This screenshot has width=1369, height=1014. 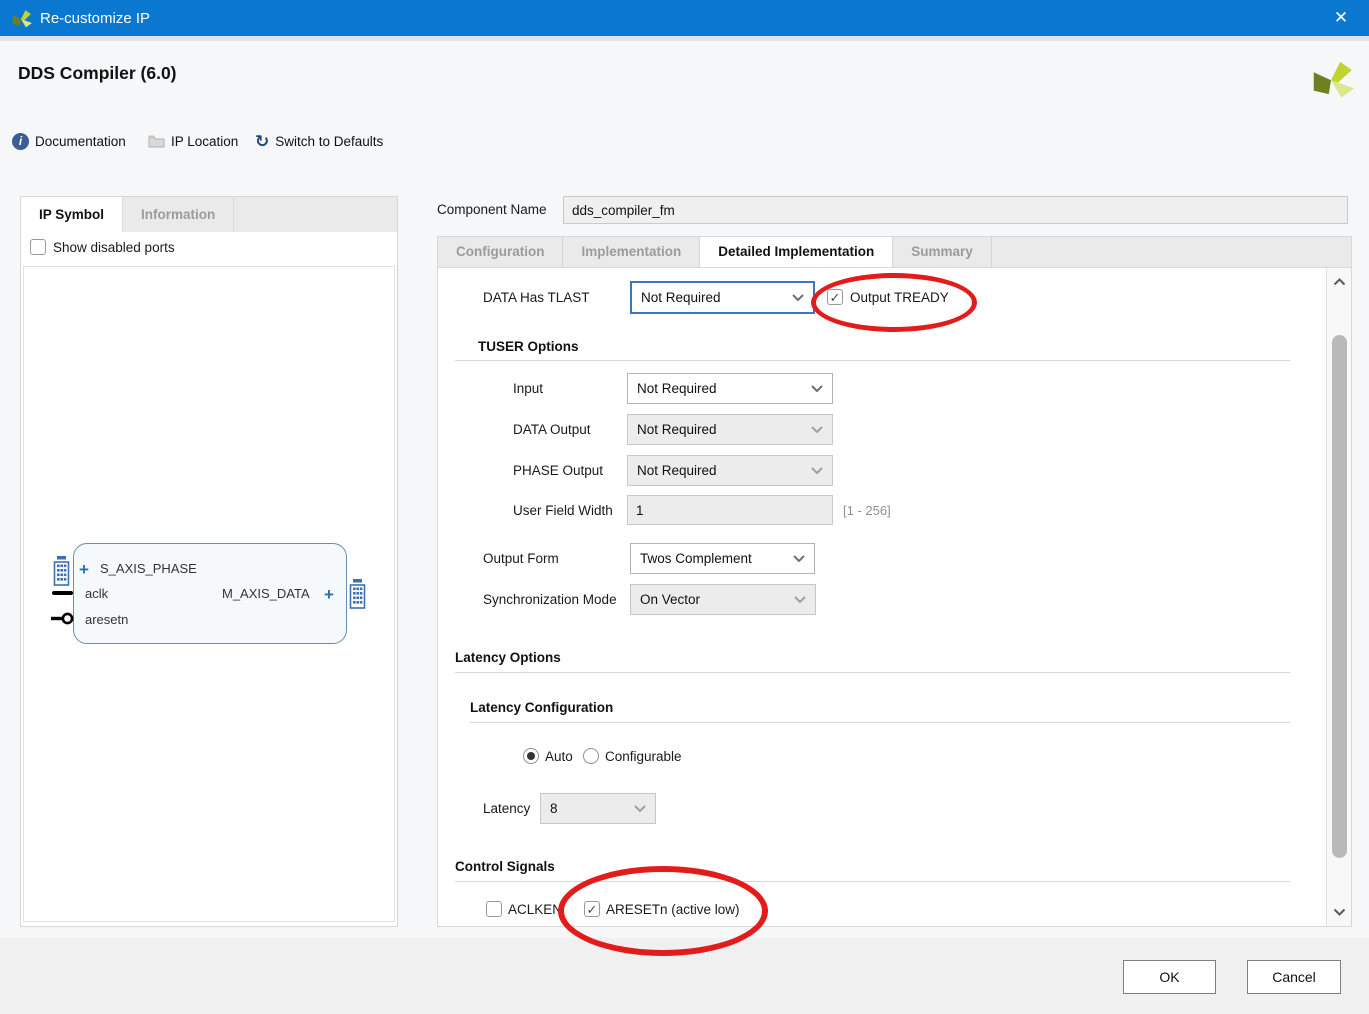 I want to click on aclk-pin-icon, so click(x=62, y=593).